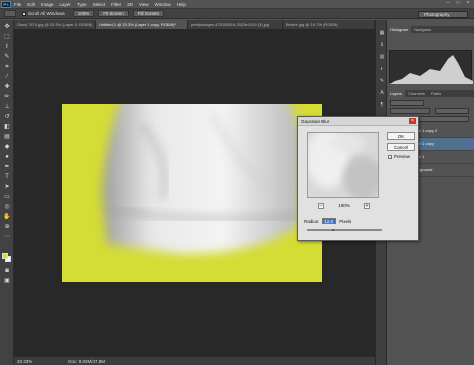 This screenshot has width=474, height=365. Describe the element at coordinates (7, 177) in the screenshot. I see `type-tool-icon: T` at that location.